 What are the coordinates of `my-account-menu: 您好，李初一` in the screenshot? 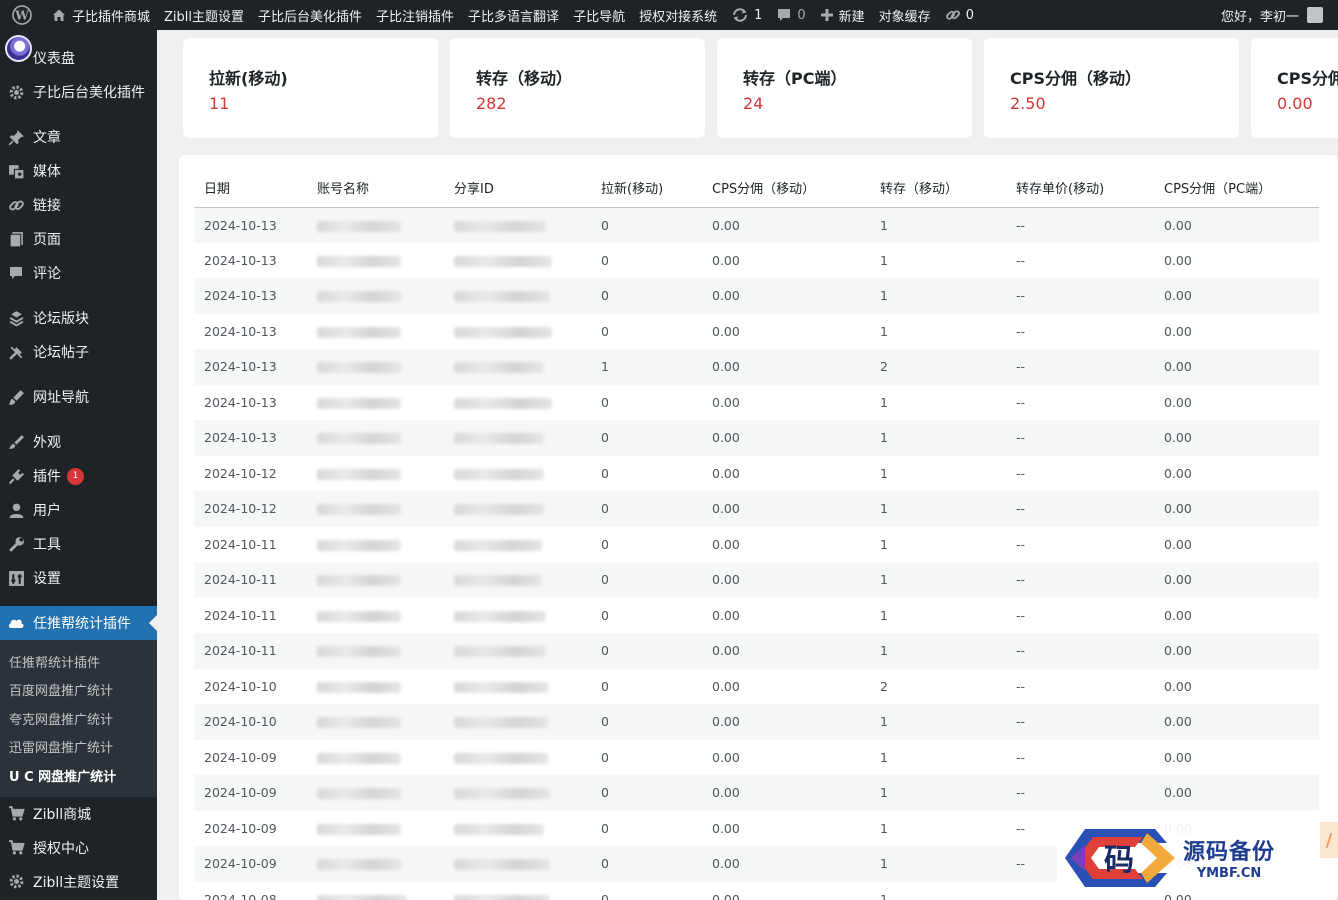 It's located at (1276, 15).